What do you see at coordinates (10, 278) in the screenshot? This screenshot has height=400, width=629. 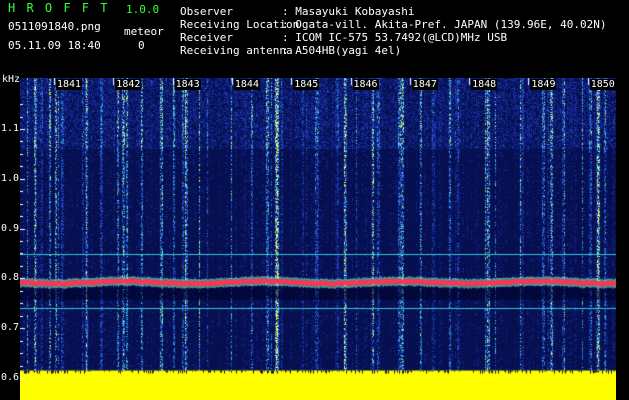 I see `y-tick-label: 0.8` at bounding box center [10, 278].